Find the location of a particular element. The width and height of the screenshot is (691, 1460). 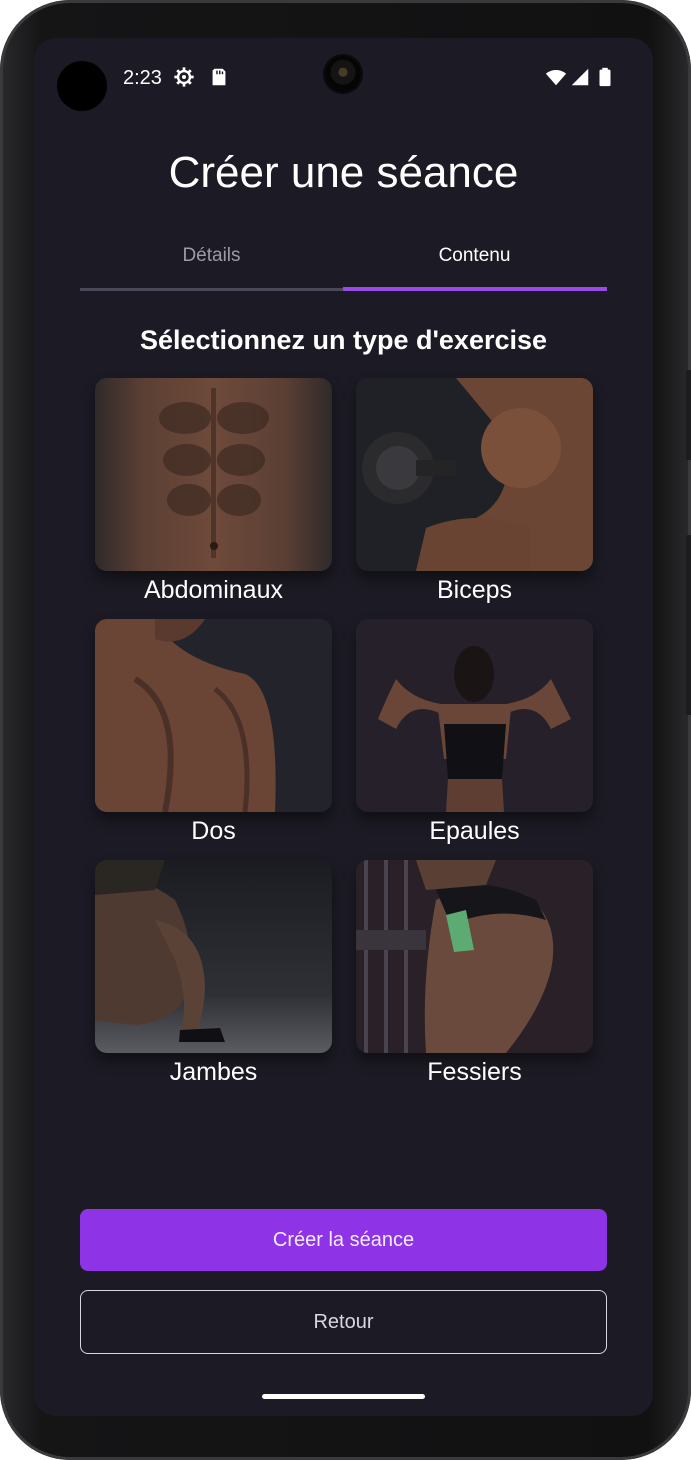

settings-icon is located at coordinates (184, 77).